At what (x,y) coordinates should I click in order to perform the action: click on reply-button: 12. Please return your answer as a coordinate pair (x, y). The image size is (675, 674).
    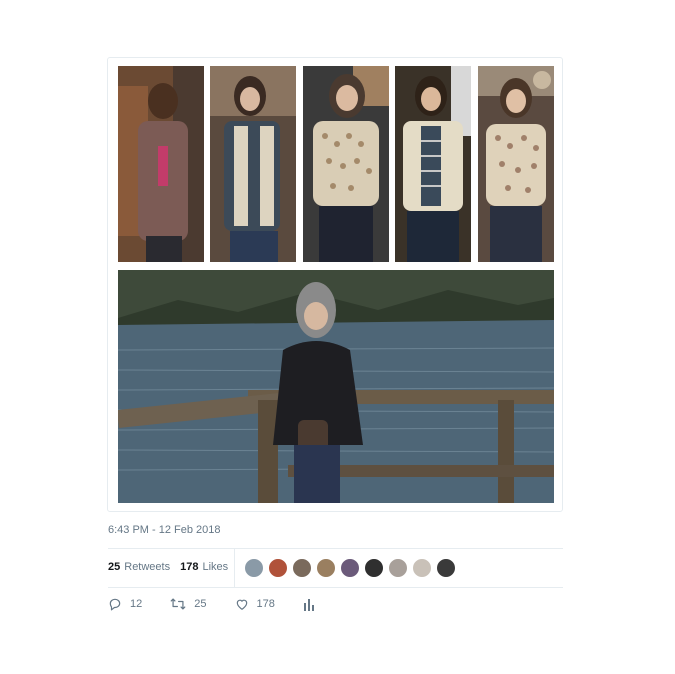
    Looking at the image, I should click on (125, 604).